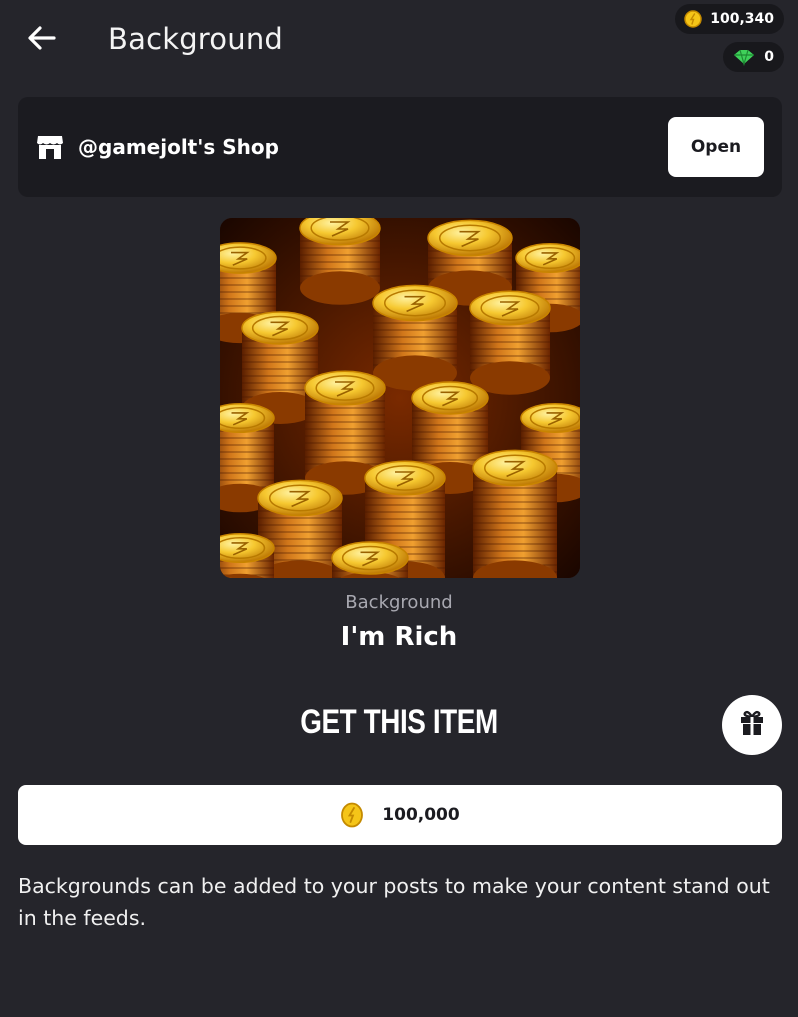  I want to click on coin-balance: 100,340, so click(729, 19).